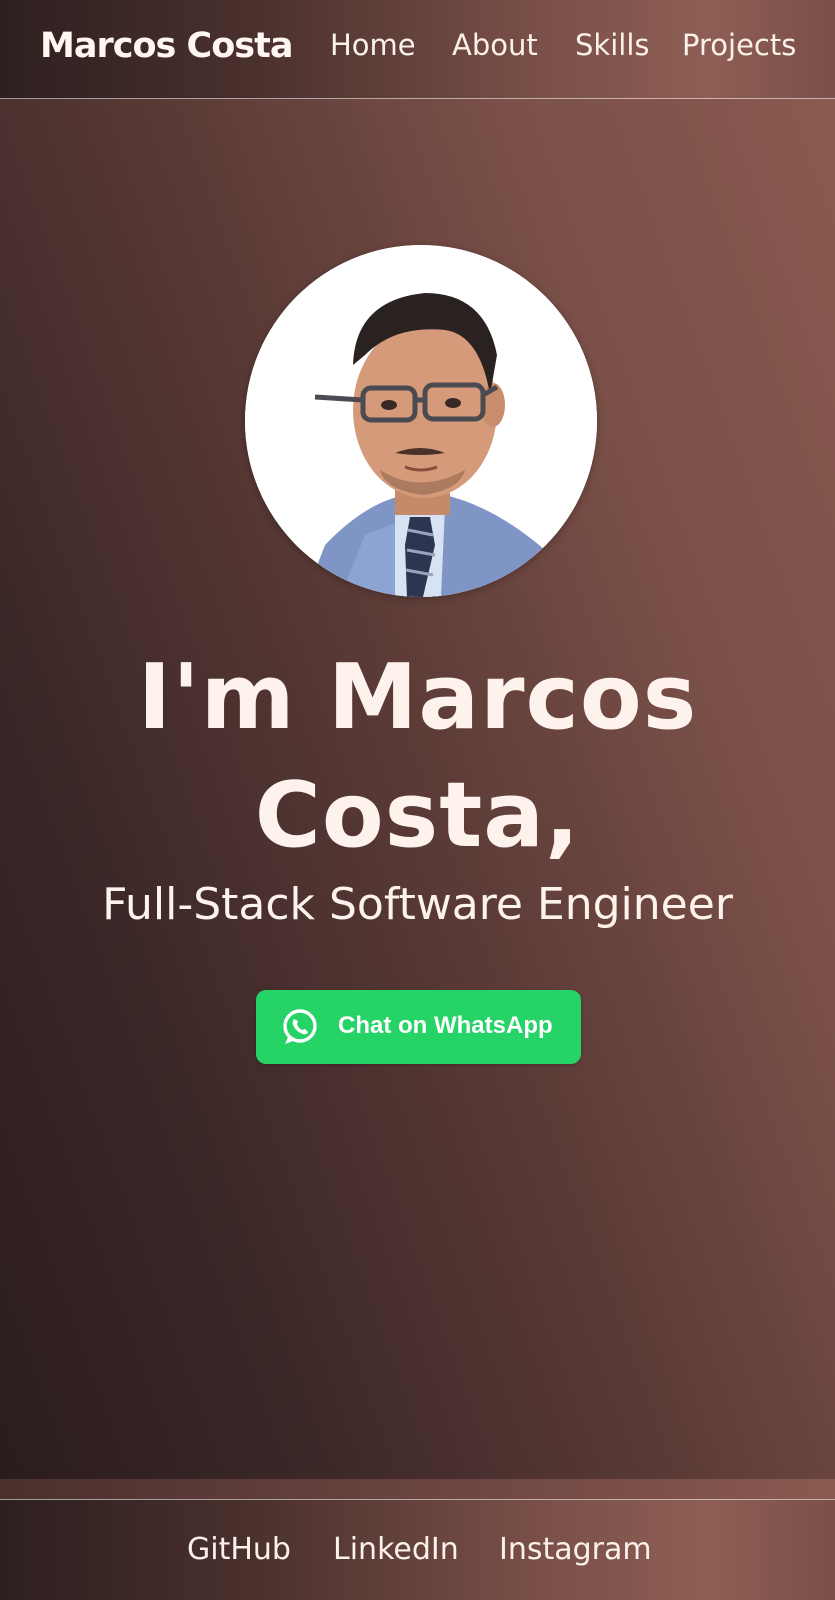  Describe the element at coordinates (239, 1549) in the screenshot. I see `footer-link-github: GitHub` at that location.